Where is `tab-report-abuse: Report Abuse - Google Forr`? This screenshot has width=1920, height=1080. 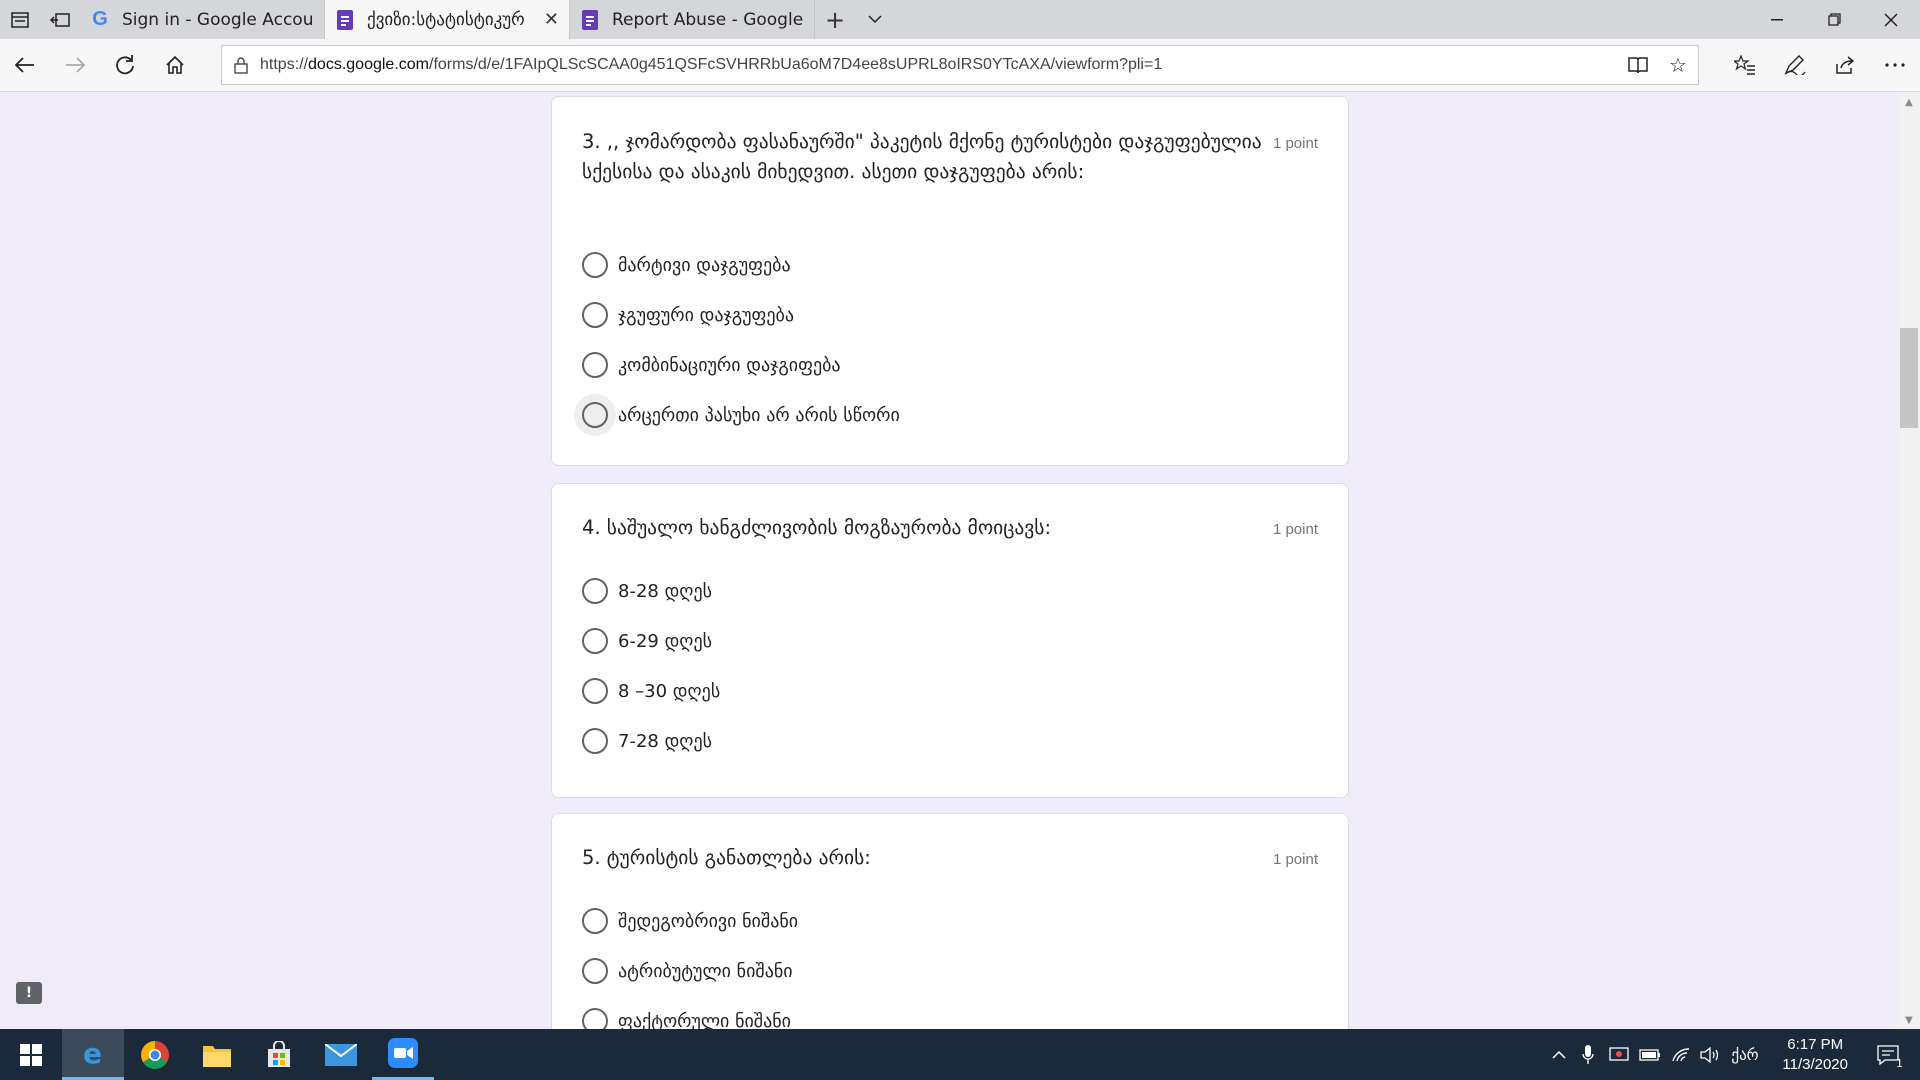
tab-report-abuse: Report Abuse - Google Forr is located at coordinates (692, 19).